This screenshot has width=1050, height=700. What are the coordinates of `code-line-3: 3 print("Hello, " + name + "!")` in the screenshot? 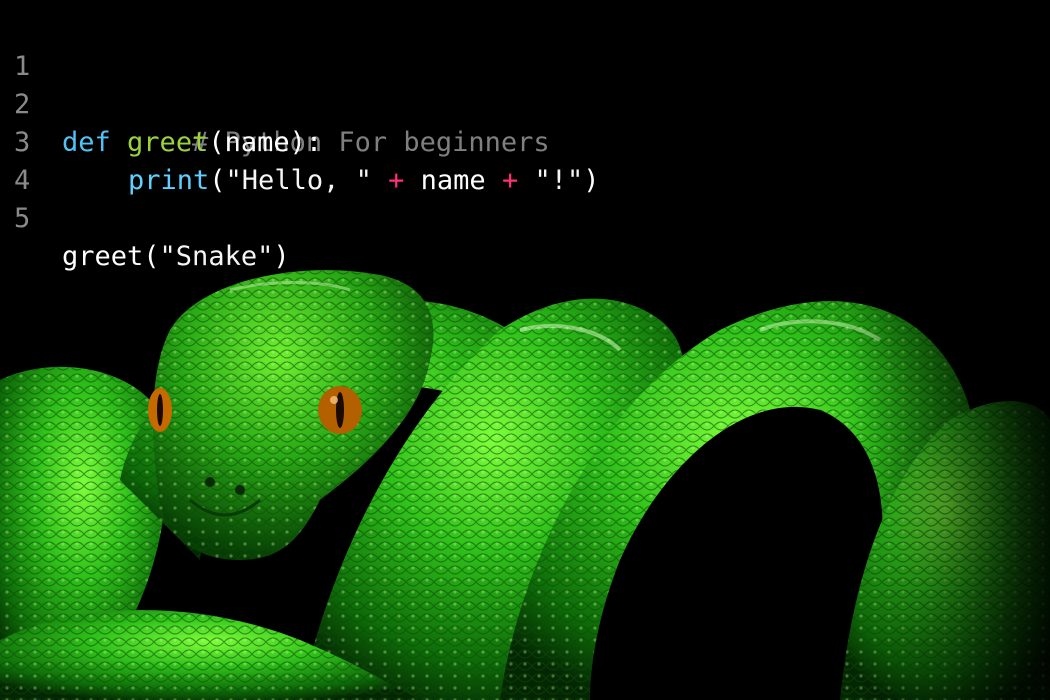 It's located at (300, 141).